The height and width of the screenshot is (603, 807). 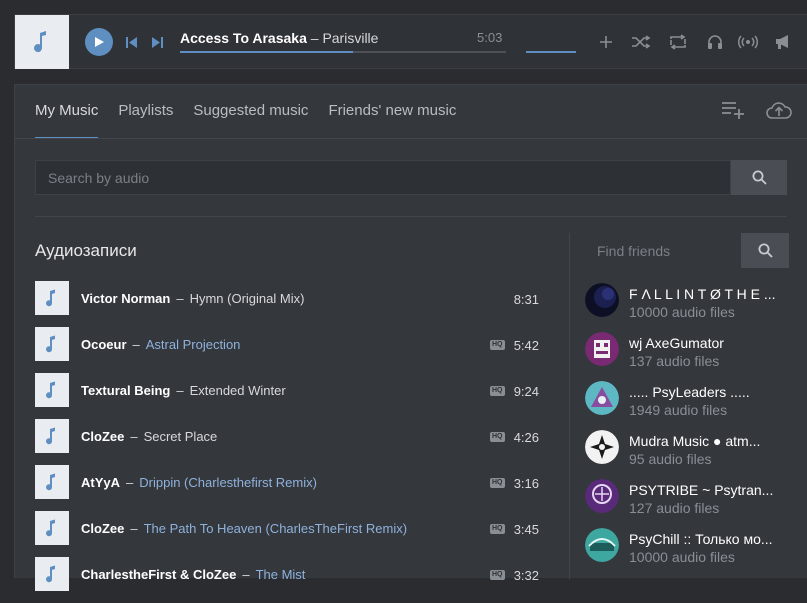 I want to click on audio-player-bar: Access To Arasaka – Parisville 5:03, so click(x=410, y=41).